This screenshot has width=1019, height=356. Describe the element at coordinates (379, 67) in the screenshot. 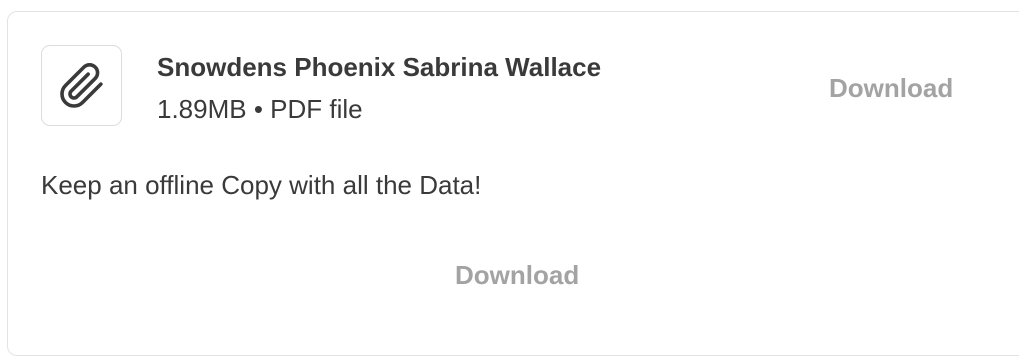

I see `file-name: Snowdens Phoenix Sabrina Wallace` at that location.